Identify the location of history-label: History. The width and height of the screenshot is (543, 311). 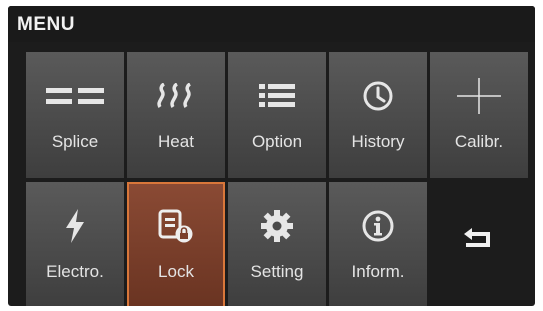
(378, 141).